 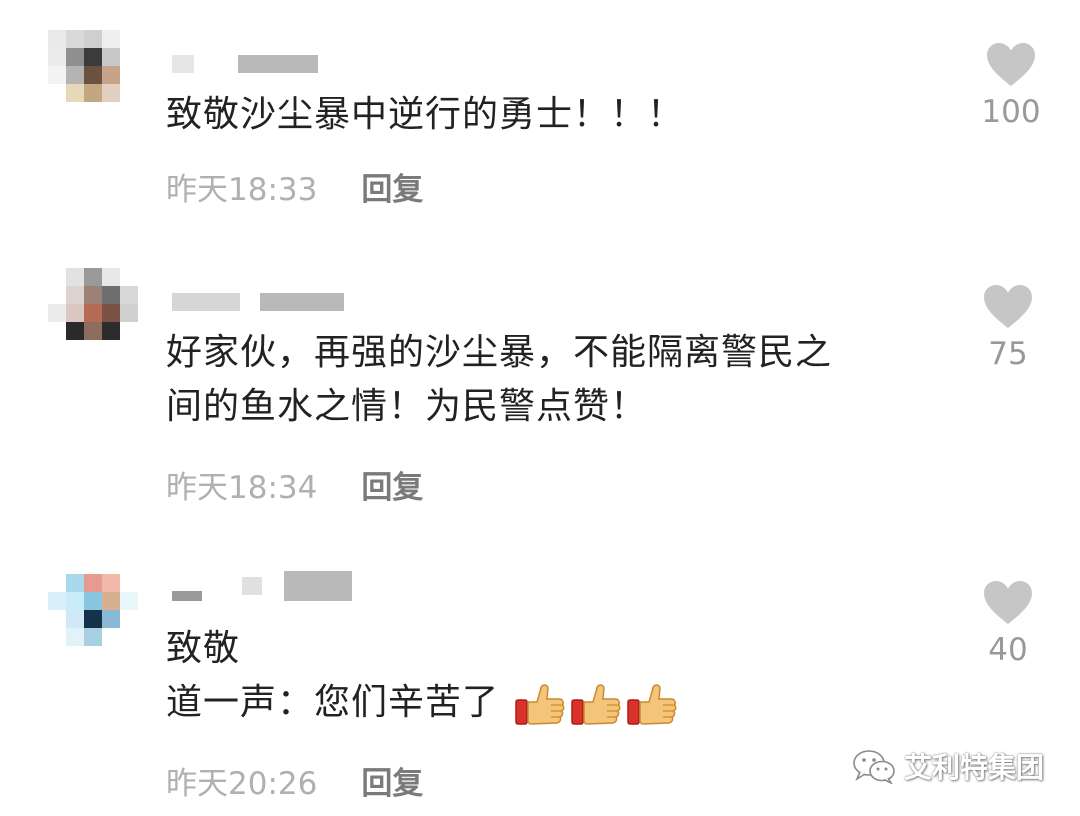 I want to click on like-button: 100, so click(x=1011, y=86).